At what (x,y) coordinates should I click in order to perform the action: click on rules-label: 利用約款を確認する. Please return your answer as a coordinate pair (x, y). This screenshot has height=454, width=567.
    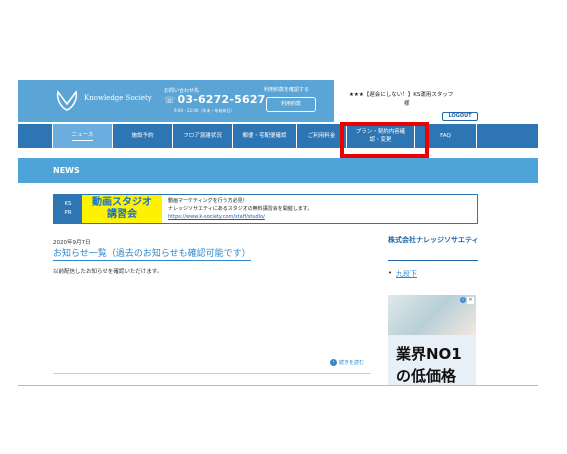
    Looking at the image, I should click on (287, 90).